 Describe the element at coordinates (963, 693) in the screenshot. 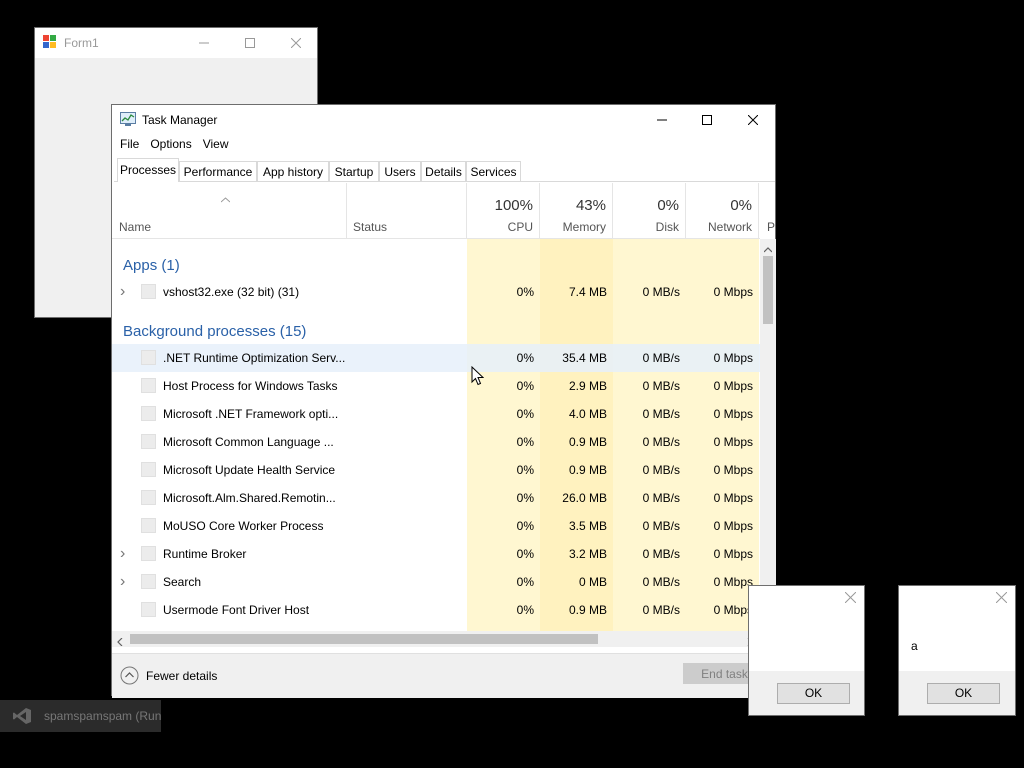

I see `msgbox2-ok-button: OK` at that location.